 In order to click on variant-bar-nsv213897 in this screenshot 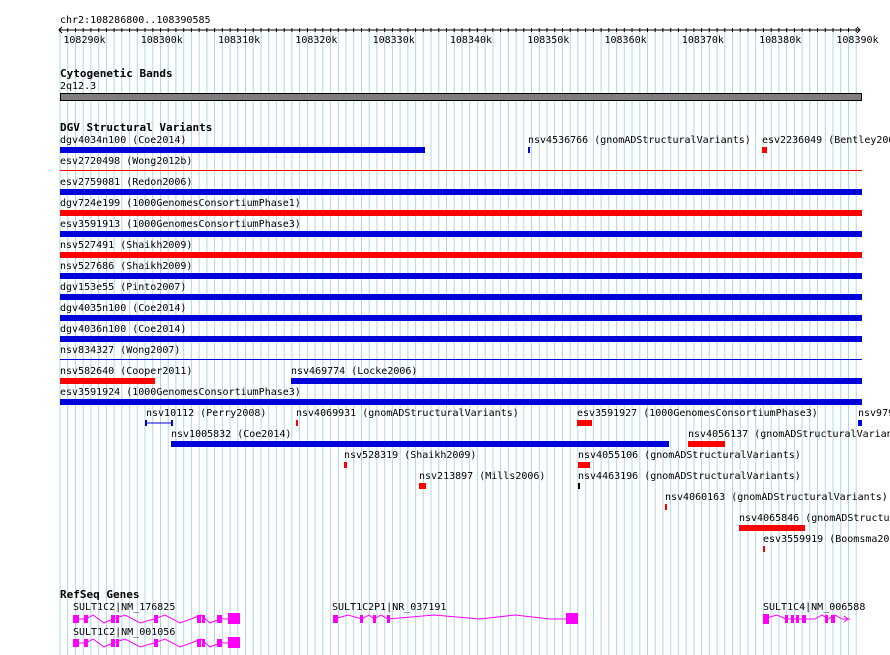, I will do `click(422, 486)`.